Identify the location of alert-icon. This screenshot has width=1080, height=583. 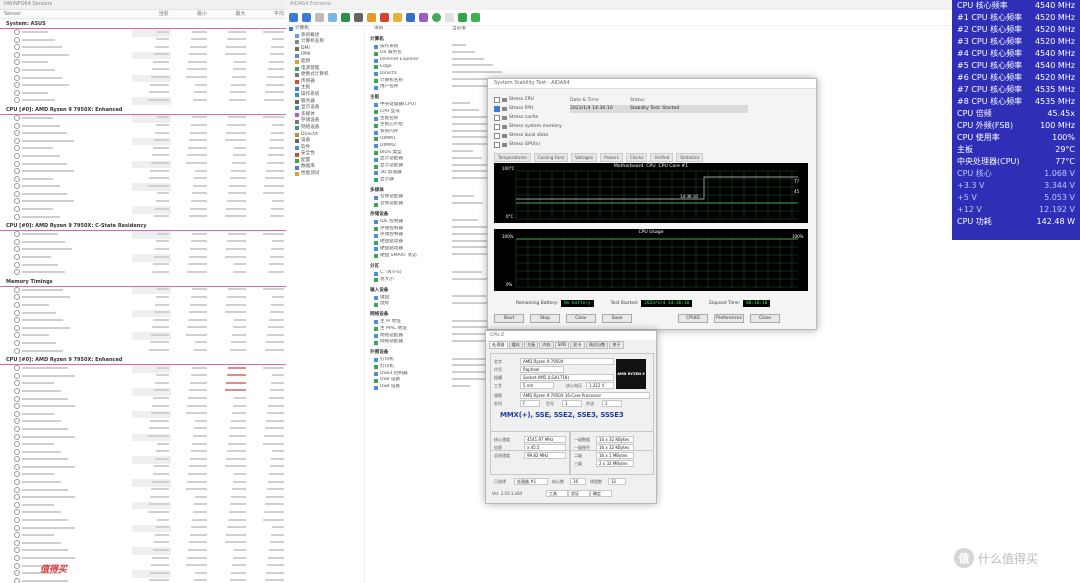
(410, 17).